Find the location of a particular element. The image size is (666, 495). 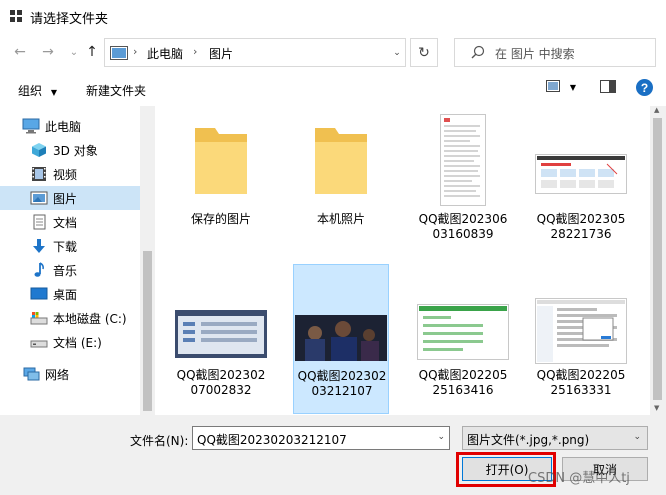

search-placeholder: 在 图片 中搜索 is located at coordinates (535, 54).